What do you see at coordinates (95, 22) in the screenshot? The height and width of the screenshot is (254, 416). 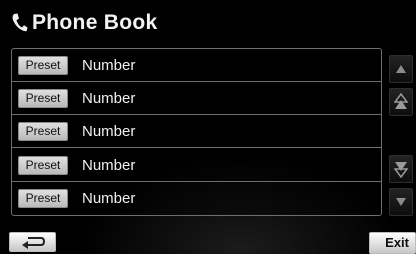 I see `page-title: Phone Book` at bounding box center [95, 22].